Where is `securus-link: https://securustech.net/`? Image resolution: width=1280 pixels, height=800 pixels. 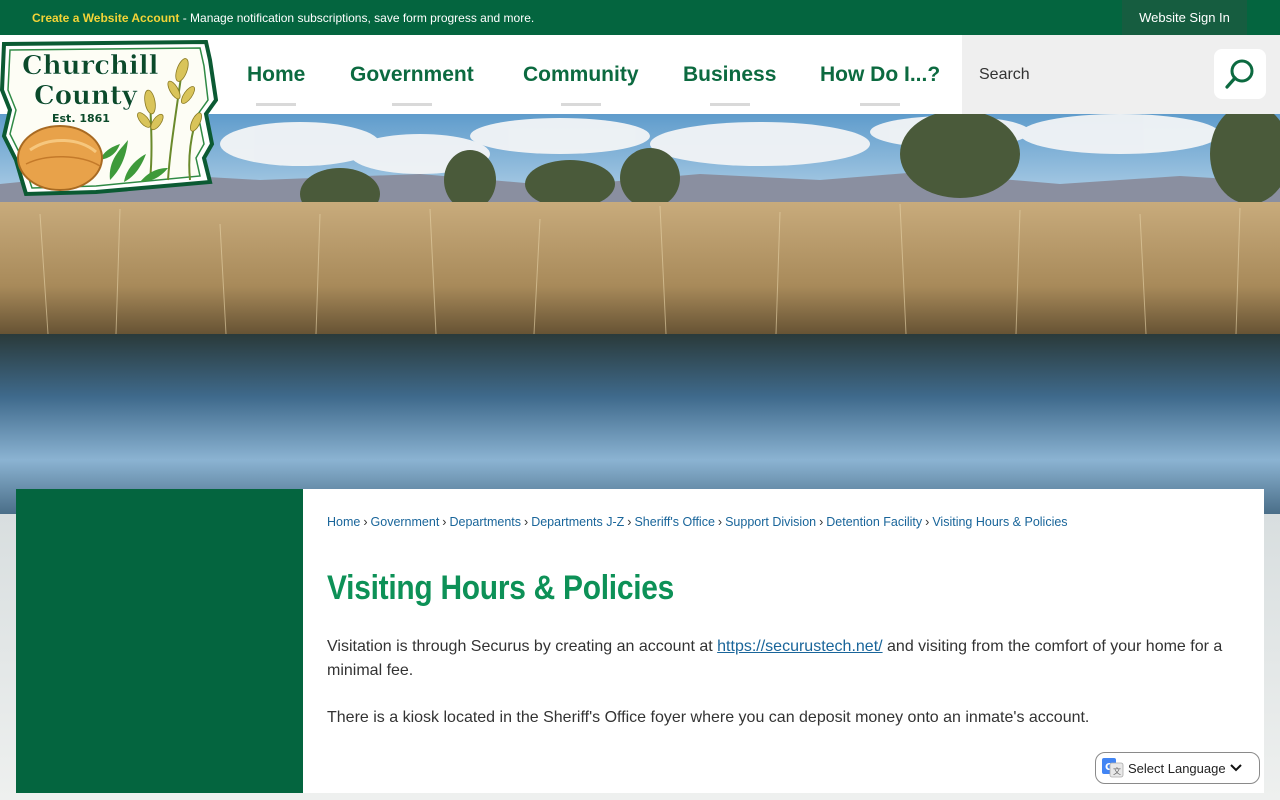 securus-link: https://securustech.net/ is located at coordinates (799, 646).